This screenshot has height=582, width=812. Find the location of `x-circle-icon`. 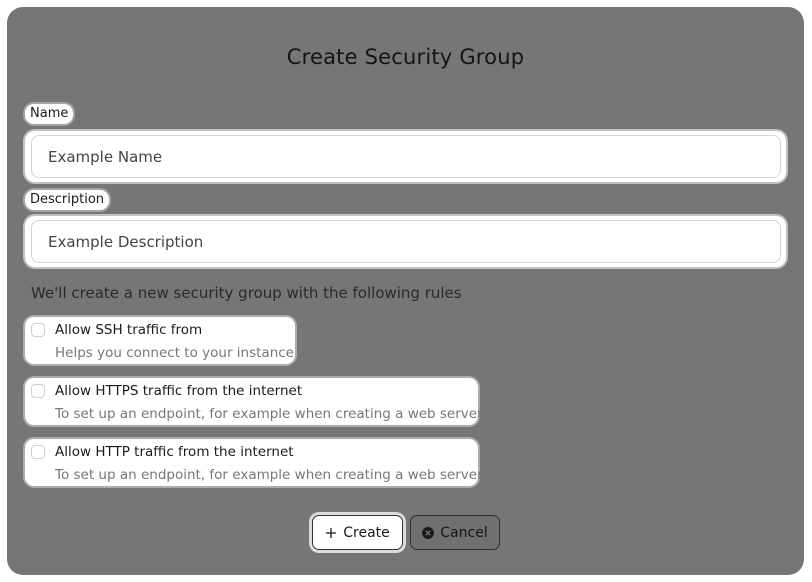

x-circle-icon is located at coordinates (428, 532).